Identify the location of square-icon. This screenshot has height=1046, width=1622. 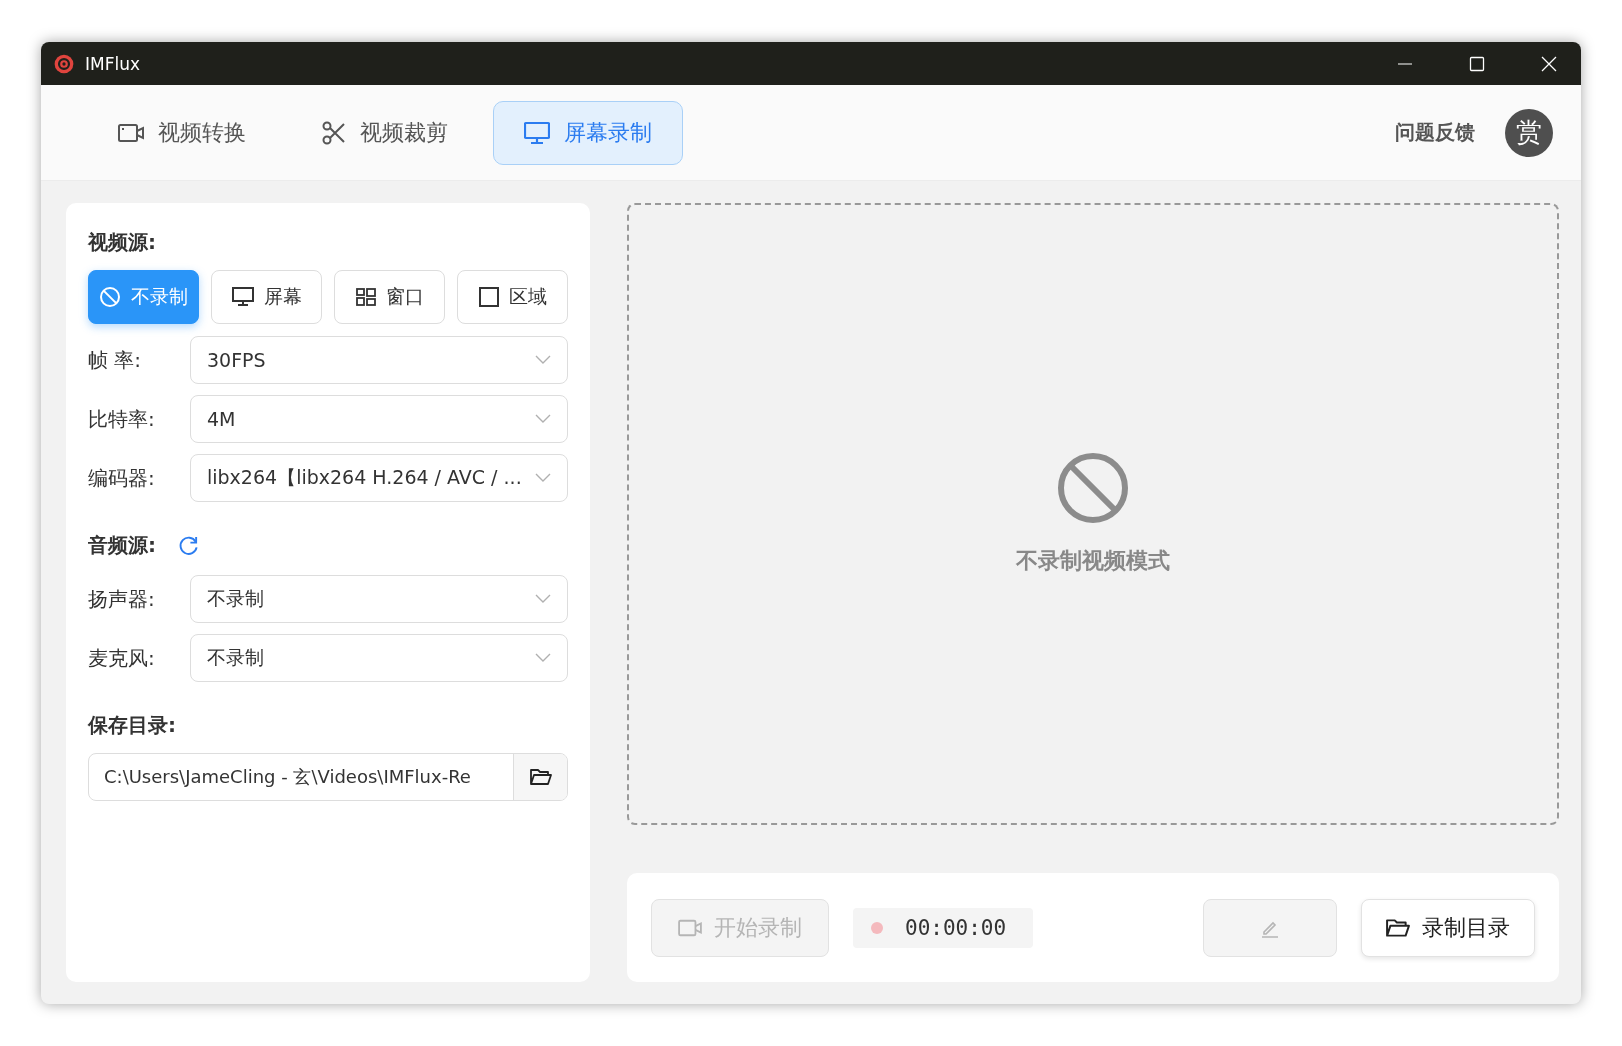
(488, 297).